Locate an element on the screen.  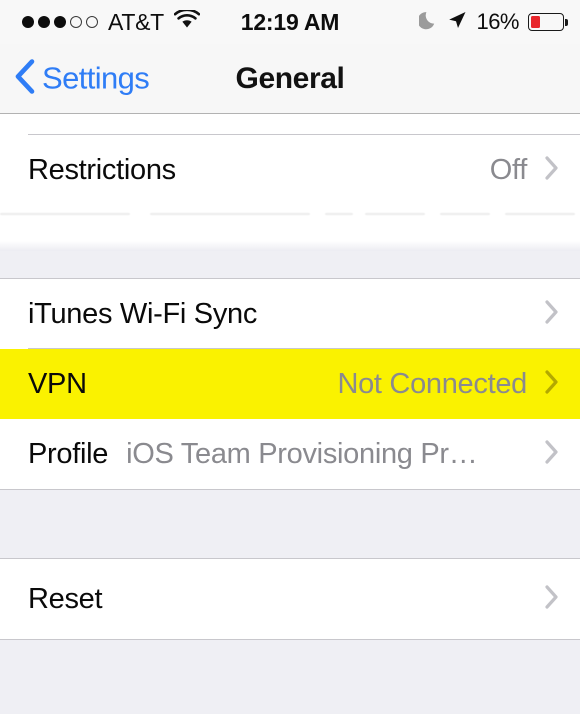
status-bar-right: 16% is located at coordinates (492, 22).